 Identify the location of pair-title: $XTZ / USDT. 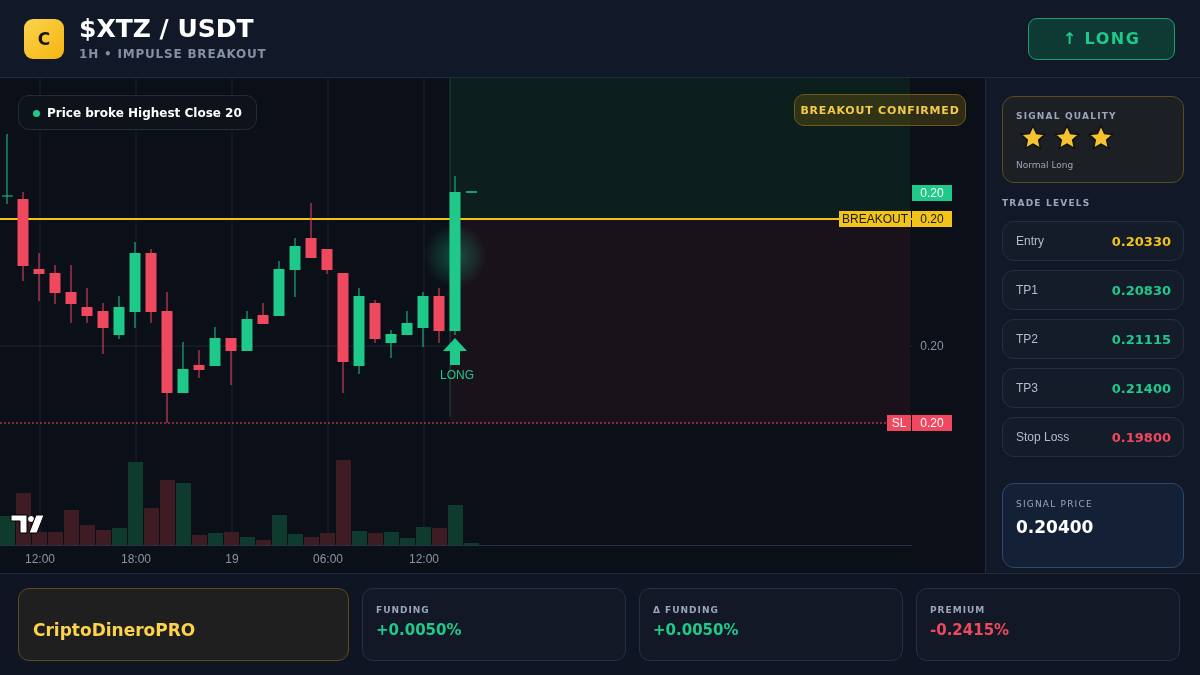
(167, 28).